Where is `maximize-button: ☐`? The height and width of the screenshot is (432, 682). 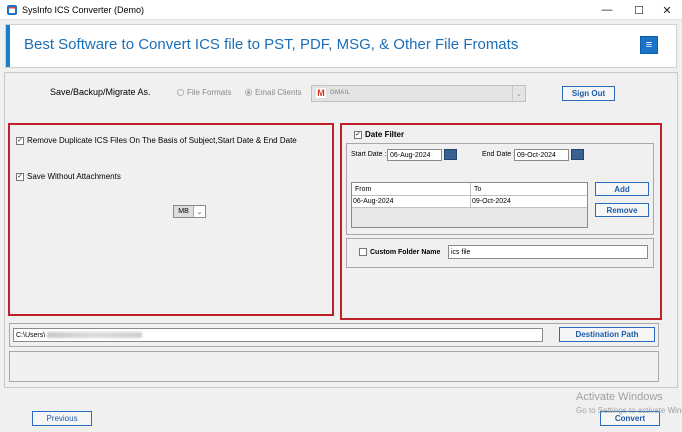
maximize-button: ☐ is located at coordinates (639, 10).